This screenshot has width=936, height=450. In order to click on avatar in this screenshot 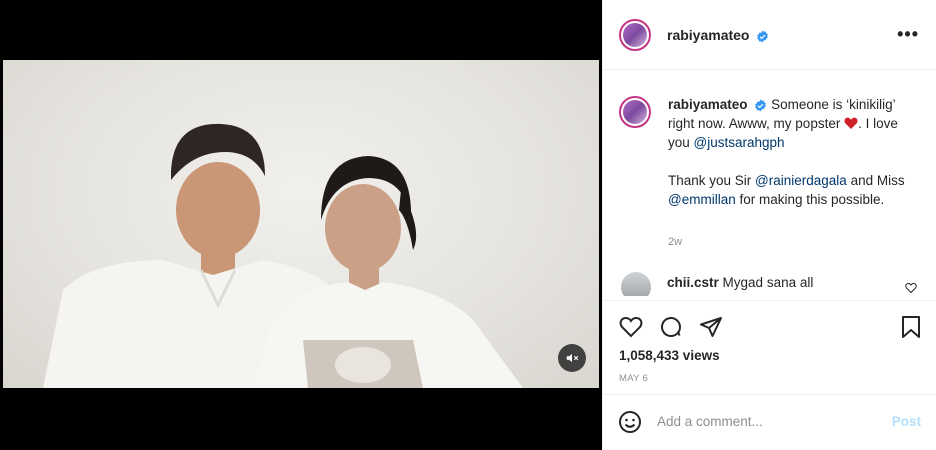, I will do `click(635, 35)`.